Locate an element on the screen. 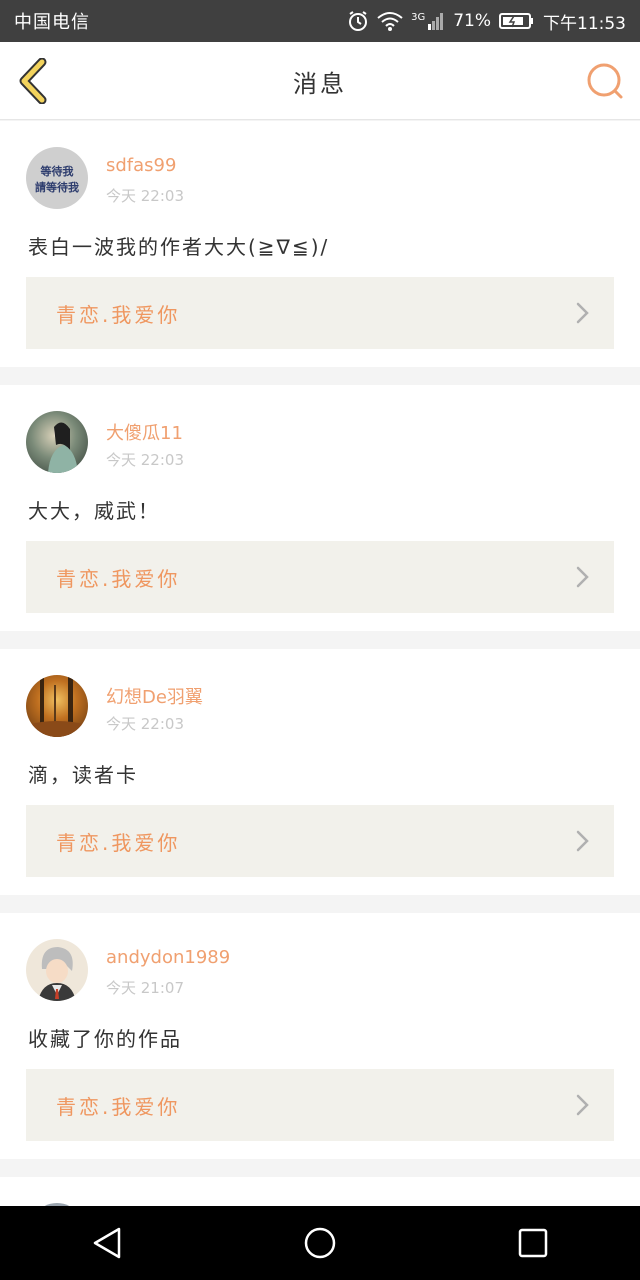  clock-label: 下午11:53 is located at coordinates (584, 23).